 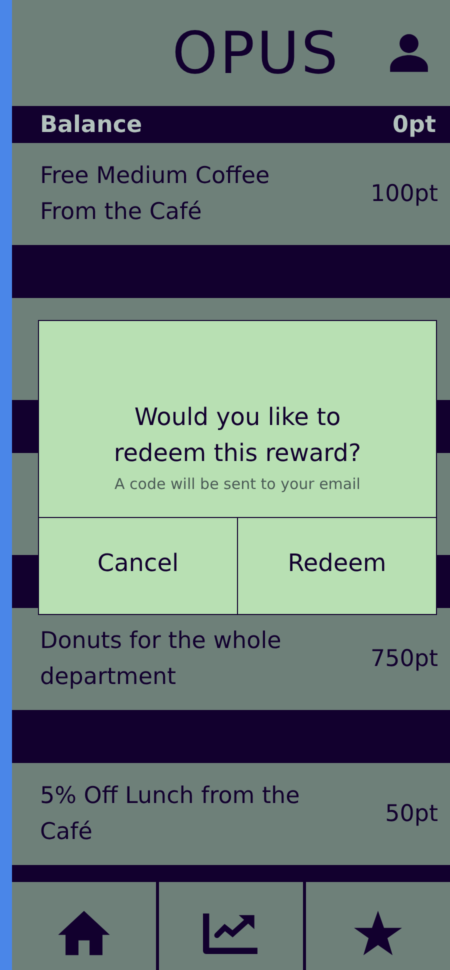 What do you see at coordinates (84, 933) in the screenshot?
I see `home-icon` at bounding box center [84, 933].